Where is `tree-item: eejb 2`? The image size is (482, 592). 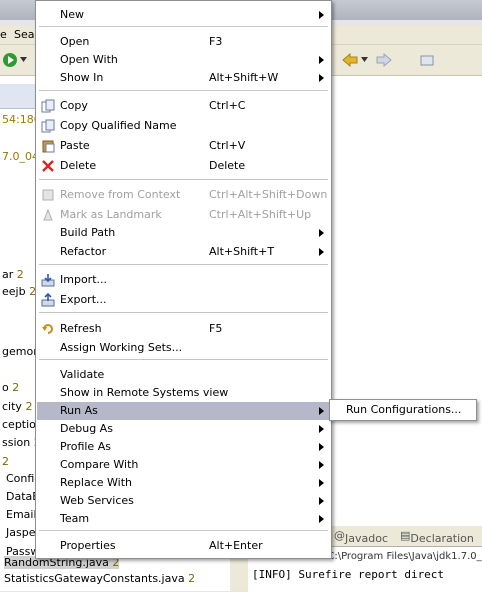 tree-item: eejb 2 is located at coordinates (19, 291).